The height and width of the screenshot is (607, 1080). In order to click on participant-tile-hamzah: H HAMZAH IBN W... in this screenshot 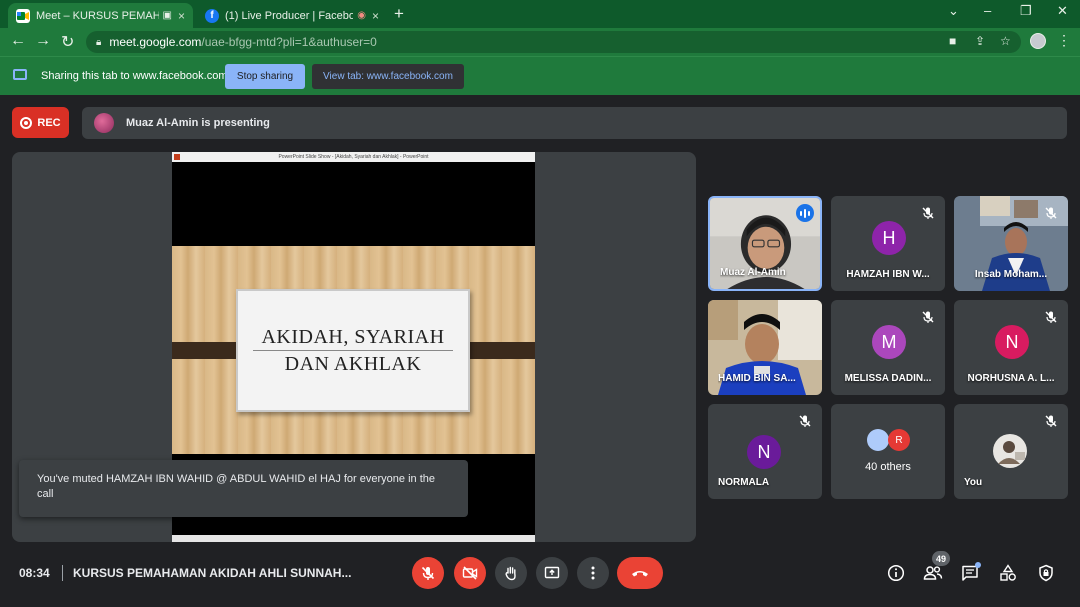, I will do `click(888, 243)`.